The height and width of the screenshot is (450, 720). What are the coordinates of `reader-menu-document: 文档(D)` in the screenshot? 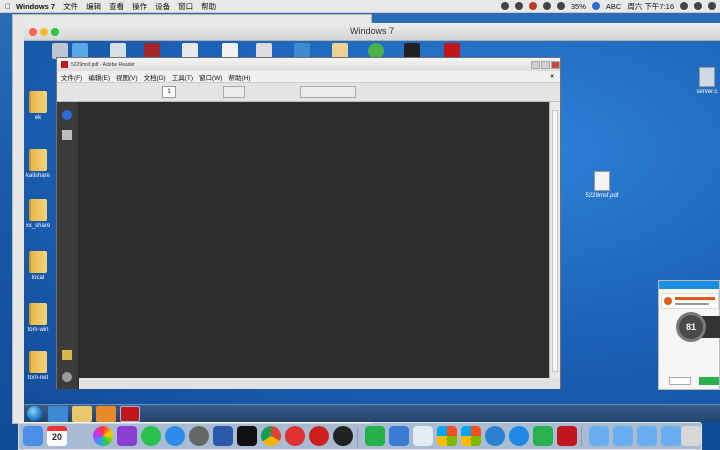 It's located at (155, 77).